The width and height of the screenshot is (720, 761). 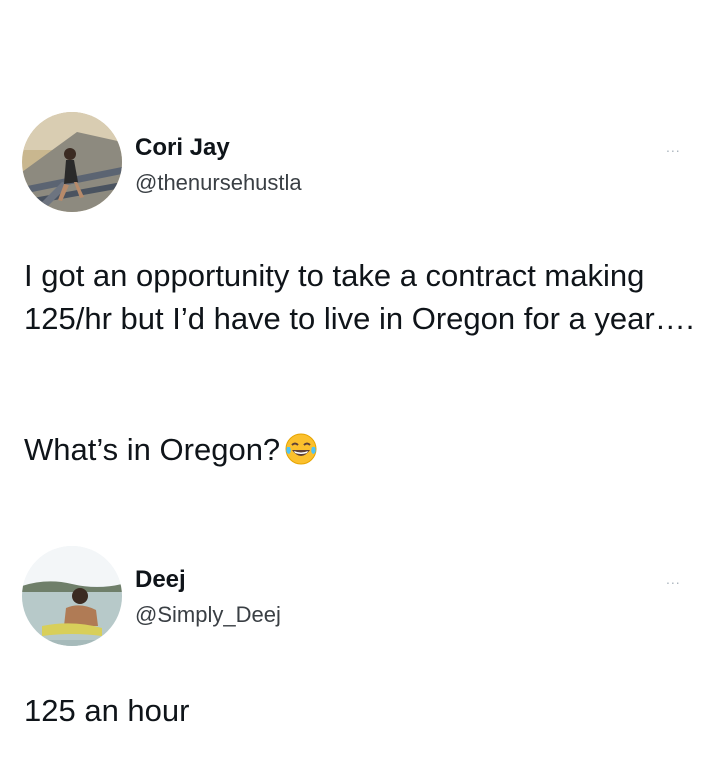 What do you see at coordinates (208, 615) in the screenshot?
I see `user-handle: @Simply_Deej` at bounding box center [208, 615].